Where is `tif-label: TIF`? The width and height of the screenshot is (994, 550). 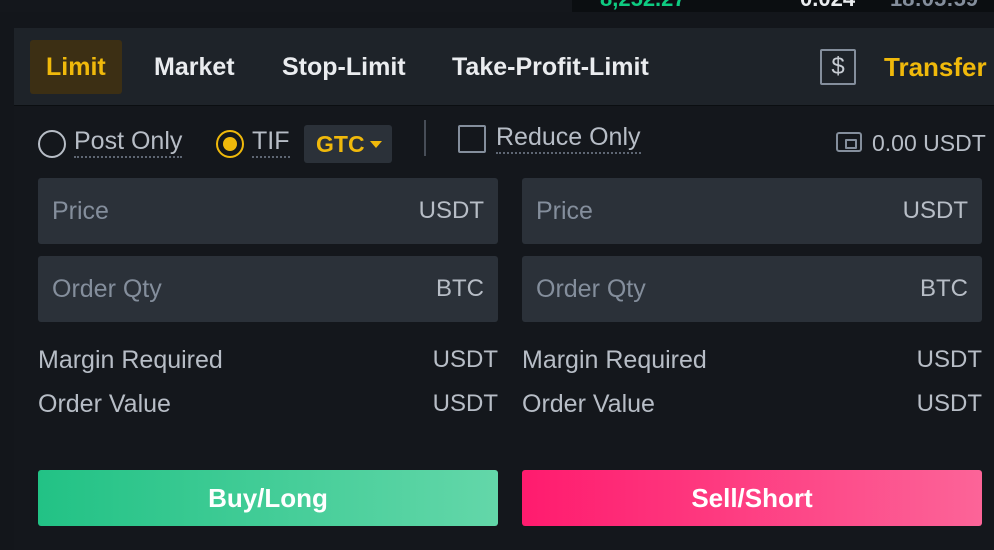
tif-label: TIF is located at coordinates (271, 142).